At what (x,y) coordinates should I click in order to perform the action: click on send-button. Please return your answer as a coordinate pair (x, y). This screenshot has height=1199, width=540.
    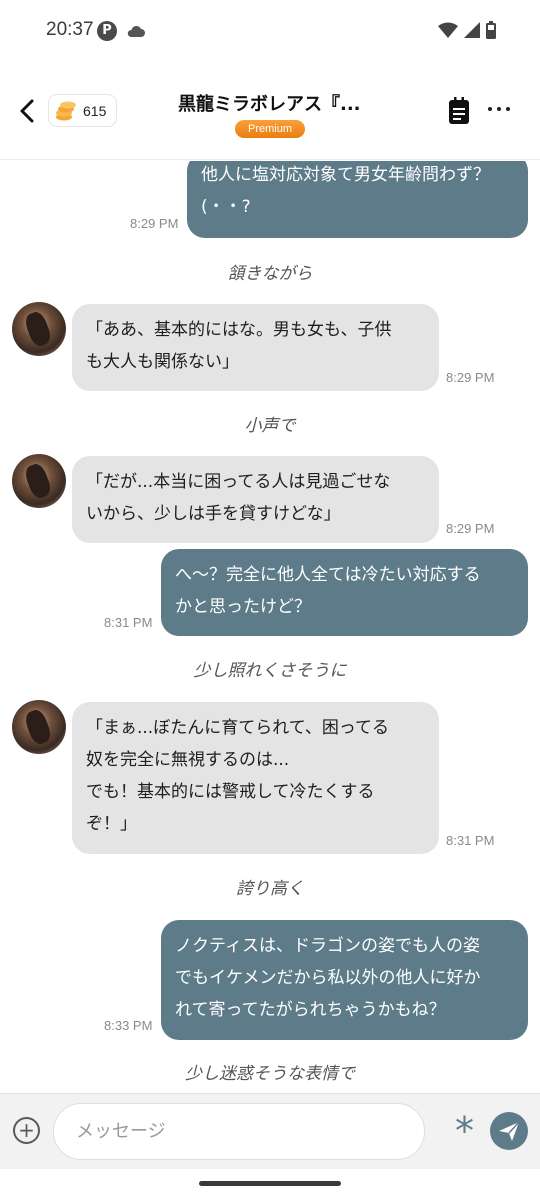
    Looking at the image, I should click on (509, 1131).